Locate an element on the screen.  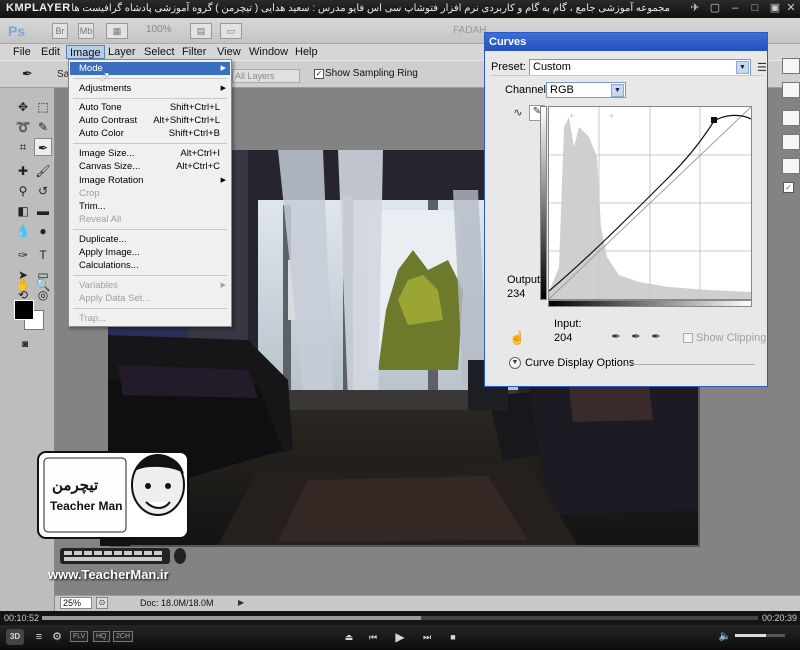
menu-item-adjustments: Adjustments ▶ is located at coordinates (150, 88).